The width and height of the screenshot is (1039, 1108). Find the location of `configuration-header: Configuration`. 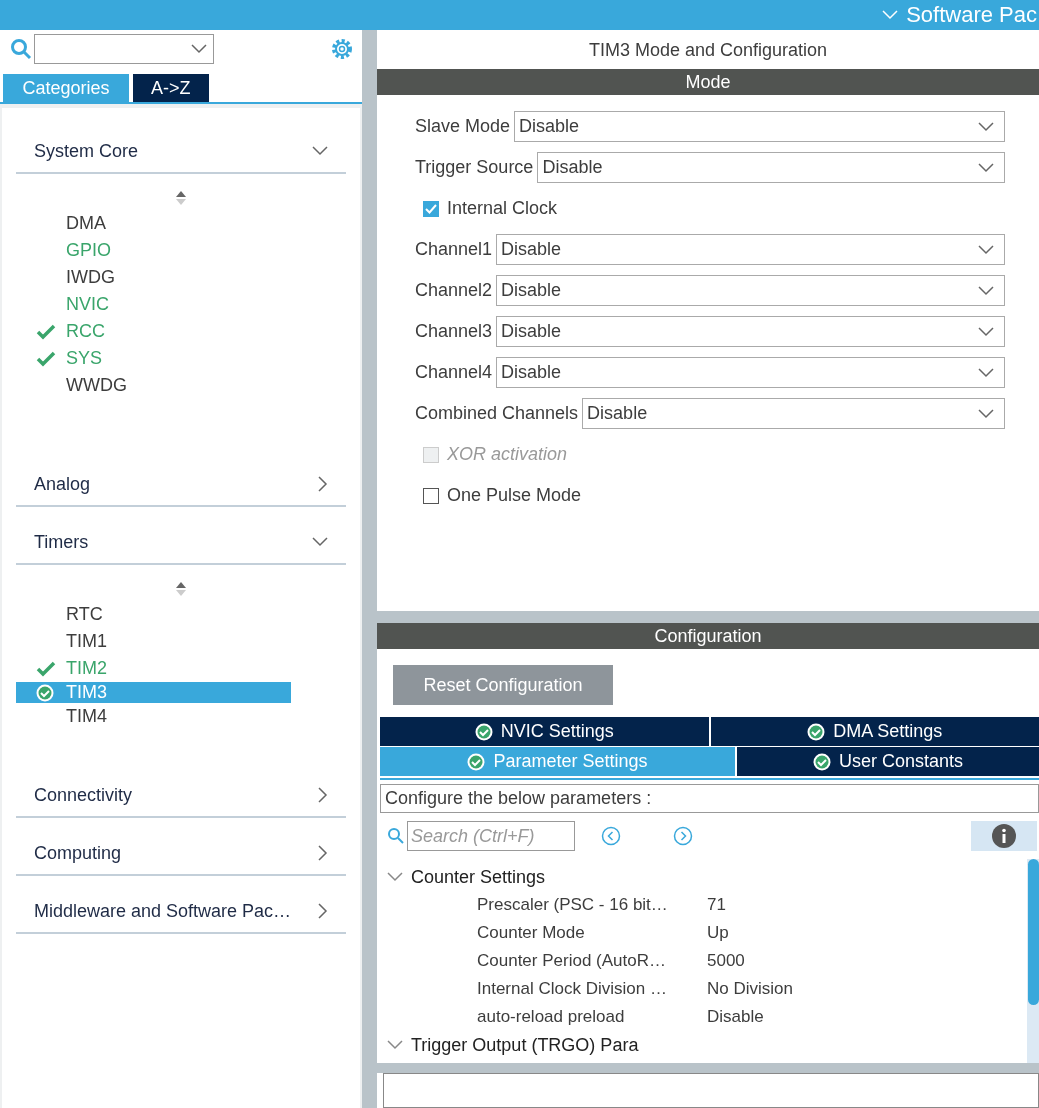

configuration-header: Configuration is located at coordinates (708, 636).